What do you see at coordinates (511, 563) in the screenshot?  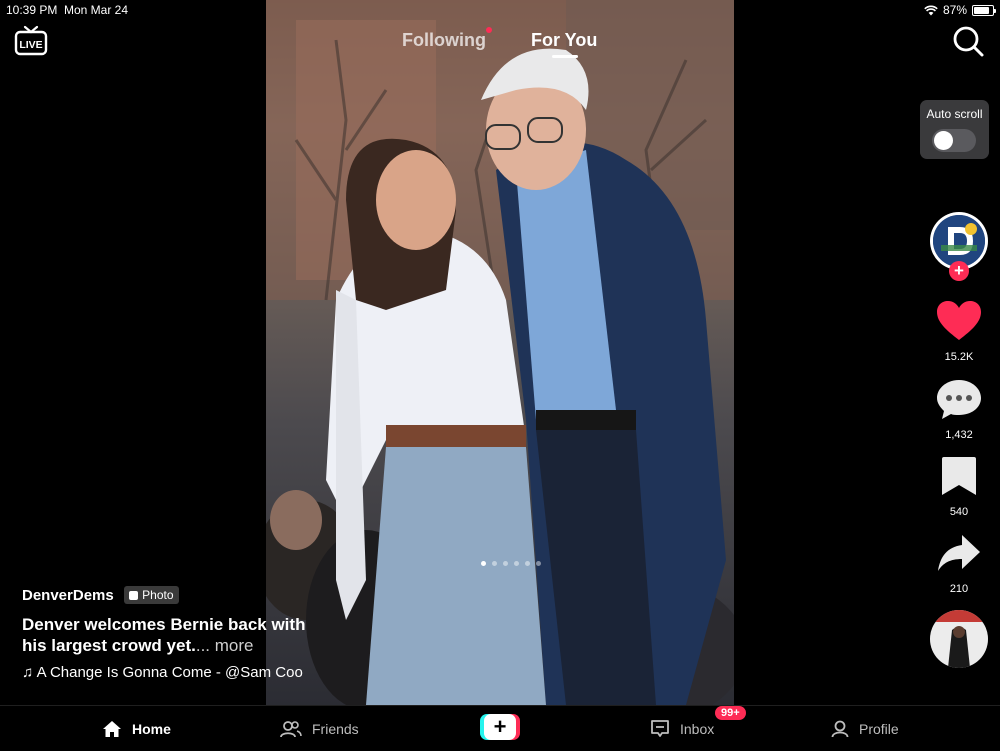 I see `carousel-indicator` at bounding box center [511, 563].